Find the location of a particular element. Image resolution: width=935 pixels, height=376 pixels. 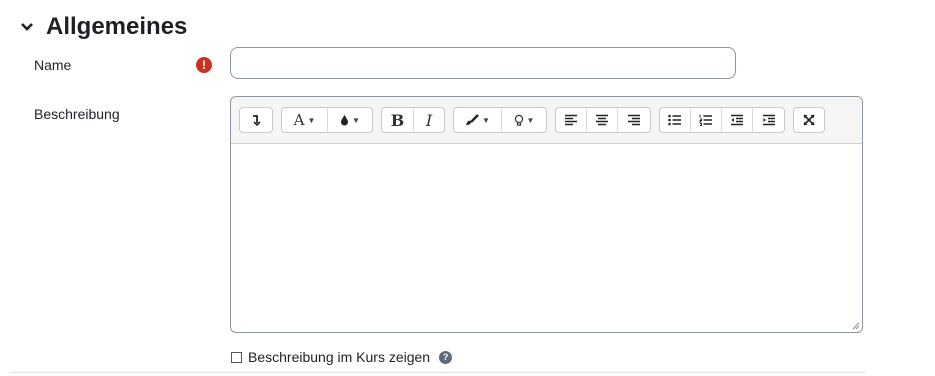

section-divider is located at coordinates (438, 372).